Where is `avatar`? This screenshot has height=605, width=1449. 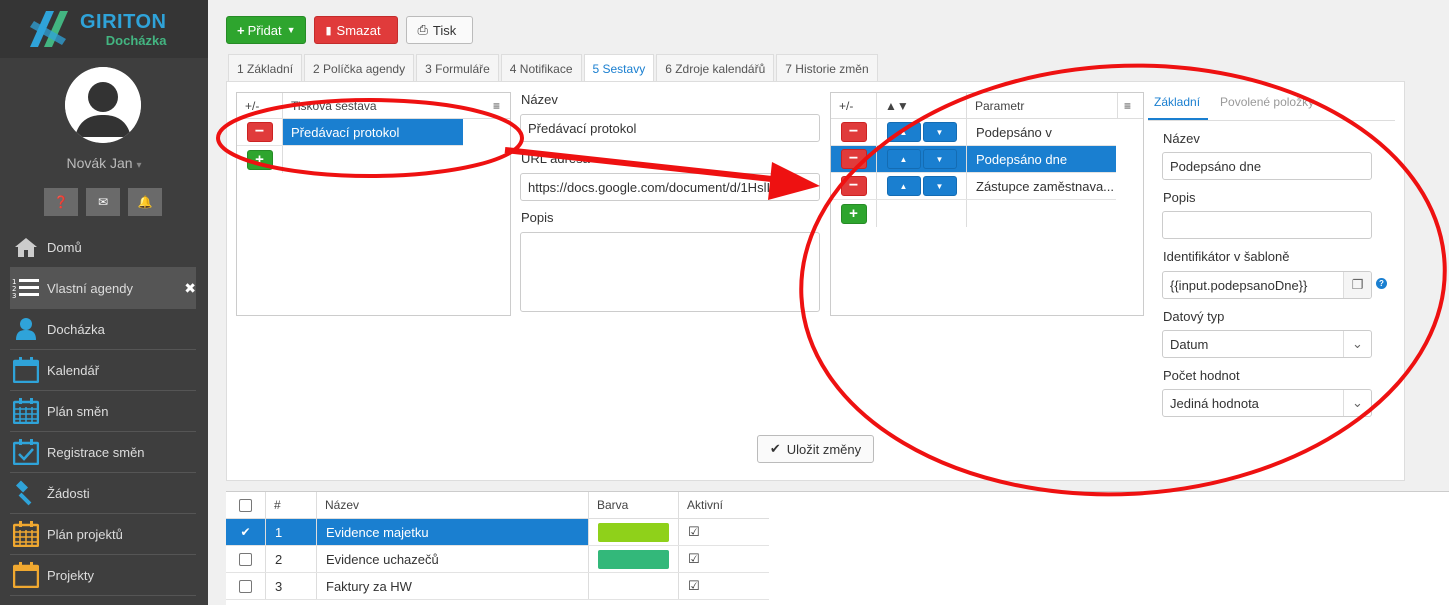
avatar is located at coordinates (103, 105).